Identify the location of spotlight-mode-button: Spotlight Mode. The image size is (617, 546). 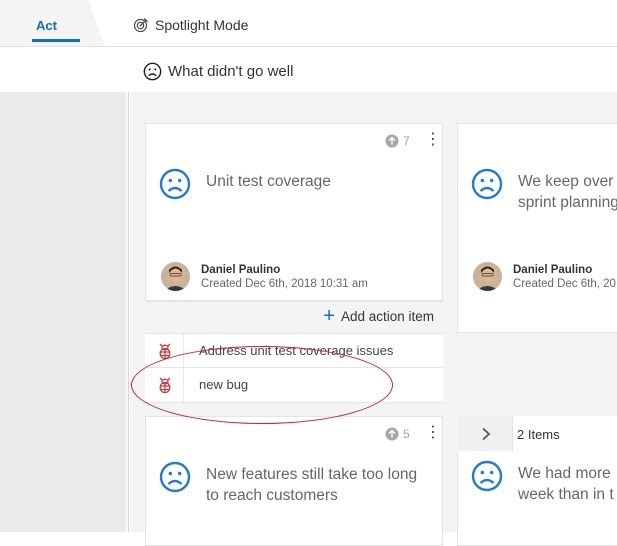
(190, 25).